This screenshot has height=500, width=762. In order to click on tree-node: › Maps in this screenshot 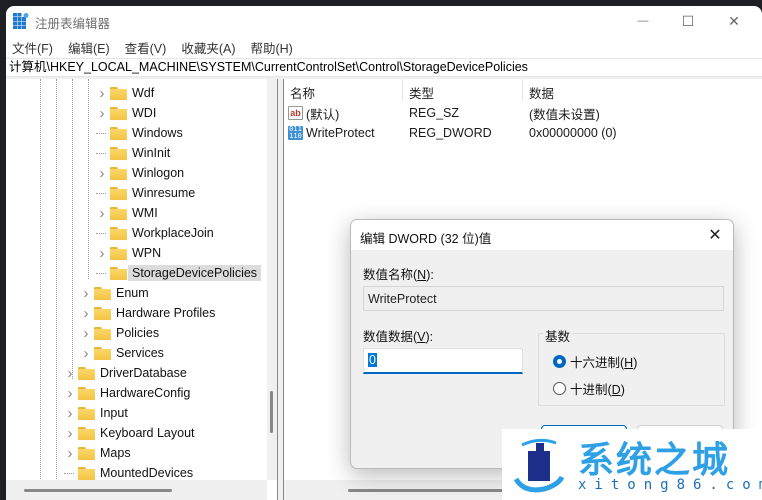, I will do `click(97, 453)`.